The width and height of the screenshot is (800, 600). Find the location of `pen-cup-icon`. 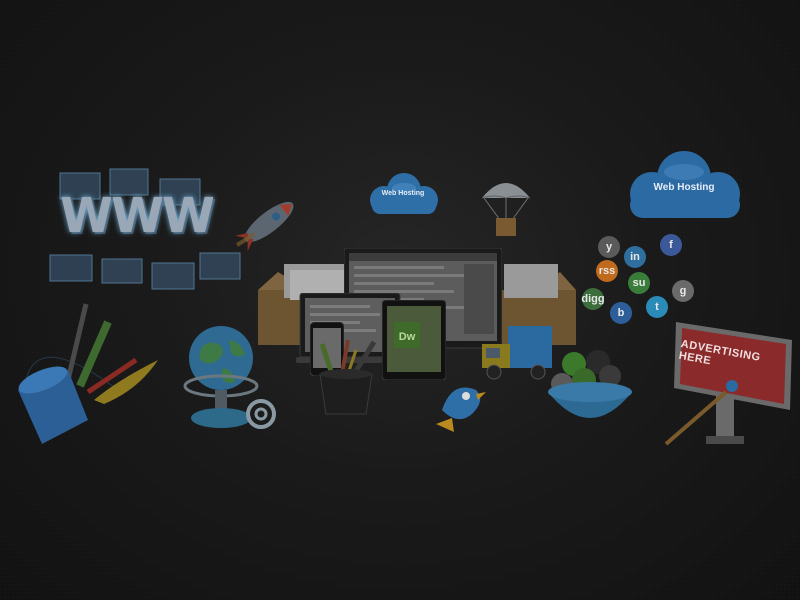

pen-cup-icon is located at coordinates (348, 377).